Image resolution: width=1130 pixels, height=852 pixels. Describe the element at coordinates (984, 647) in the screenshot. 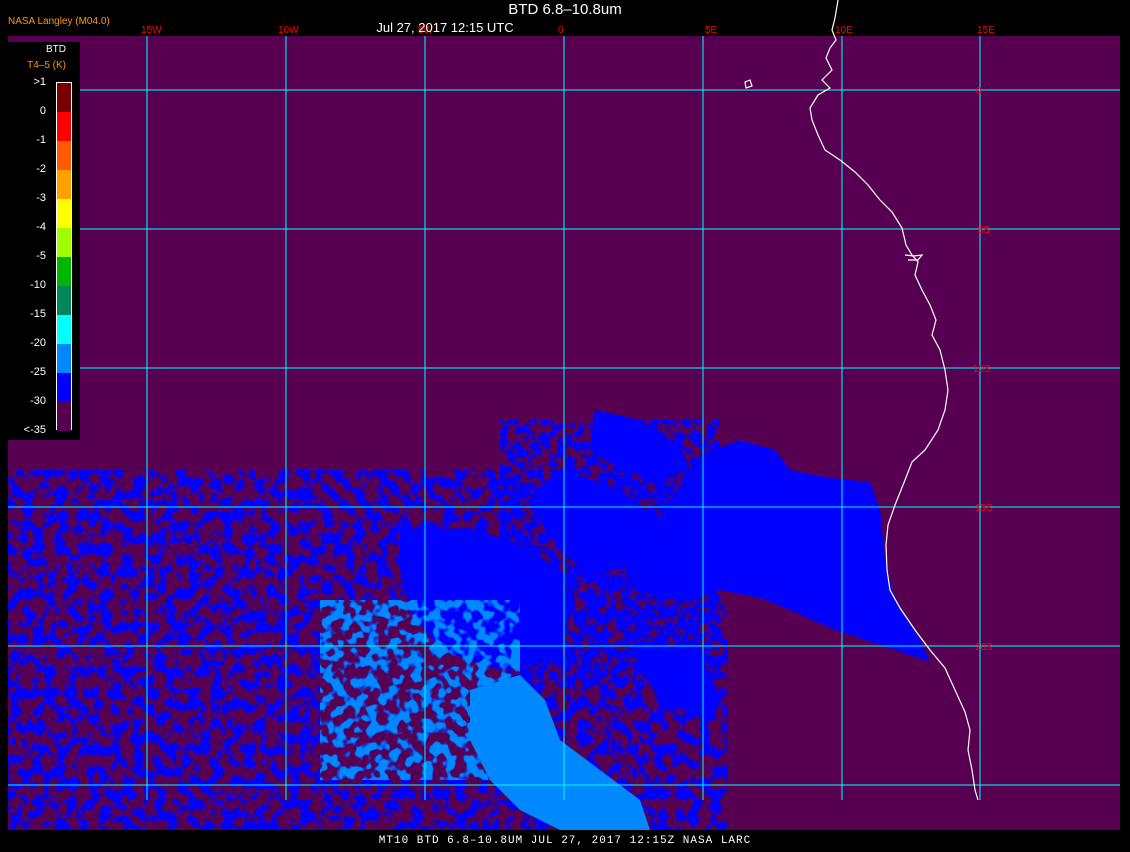

I see `lat-label: 20S` at that location.